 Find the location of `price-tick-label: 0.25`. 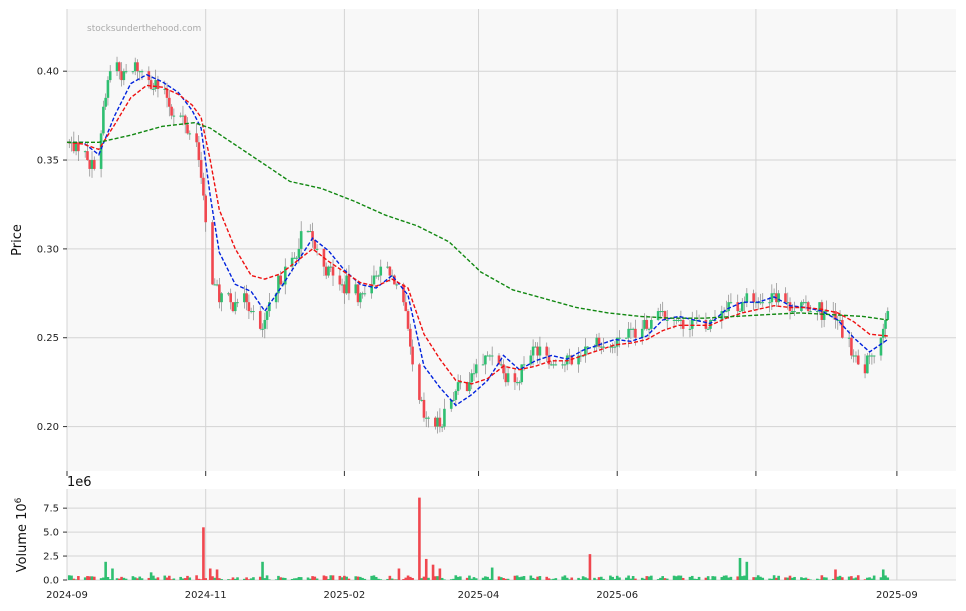

price-tick-label: 0.25 is located at coordinates (48, 338).